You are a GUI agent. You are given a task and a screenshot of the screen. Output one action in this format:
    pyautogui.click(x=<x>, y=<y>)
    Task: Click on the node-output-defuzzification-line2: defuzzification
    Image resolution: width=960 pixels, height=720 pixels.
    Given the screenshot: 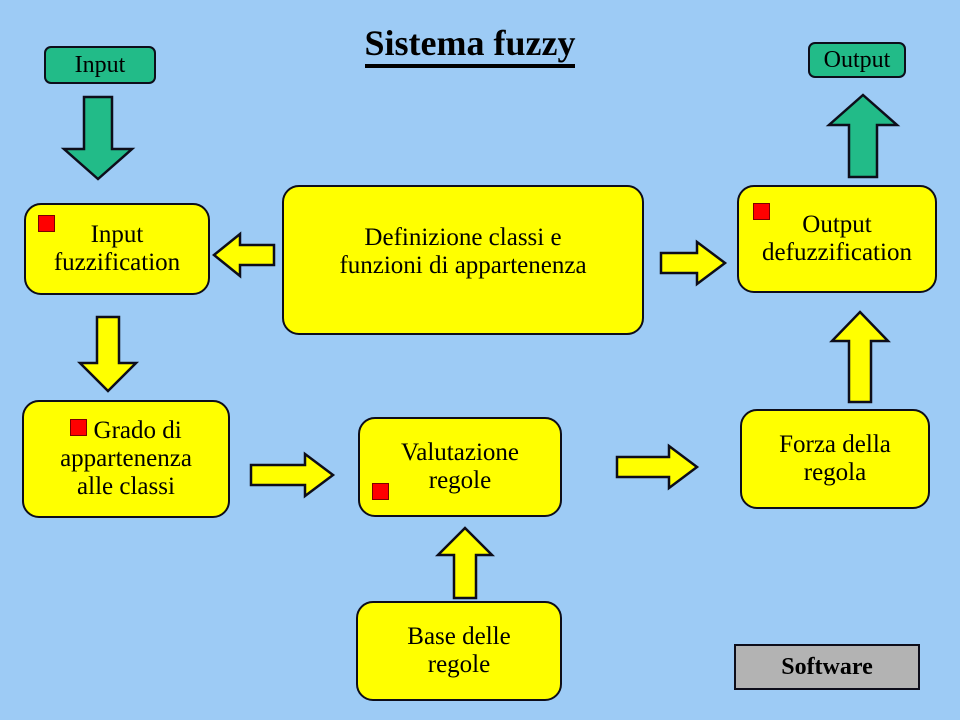 What is the action you would take?
    pyautogui.click(x=837, y=252)
    